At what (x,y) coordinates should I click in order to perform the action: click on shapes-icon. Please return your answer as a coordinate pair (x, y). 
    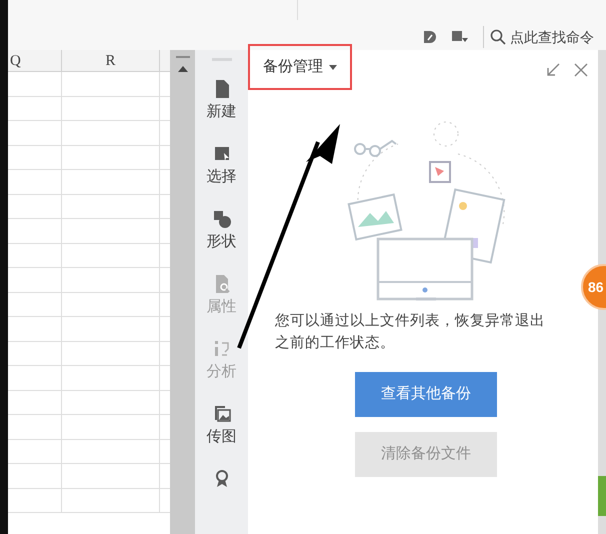
    Looking at the image, I should click on (222, 219).